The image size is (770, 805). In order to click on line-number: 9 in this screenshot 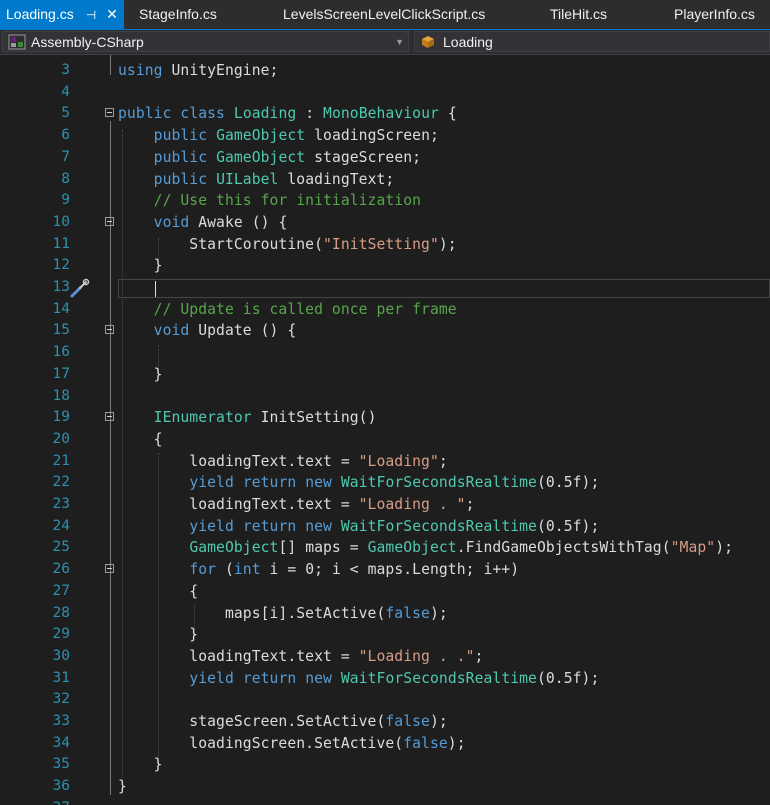, I will do `click(65, 200)`.